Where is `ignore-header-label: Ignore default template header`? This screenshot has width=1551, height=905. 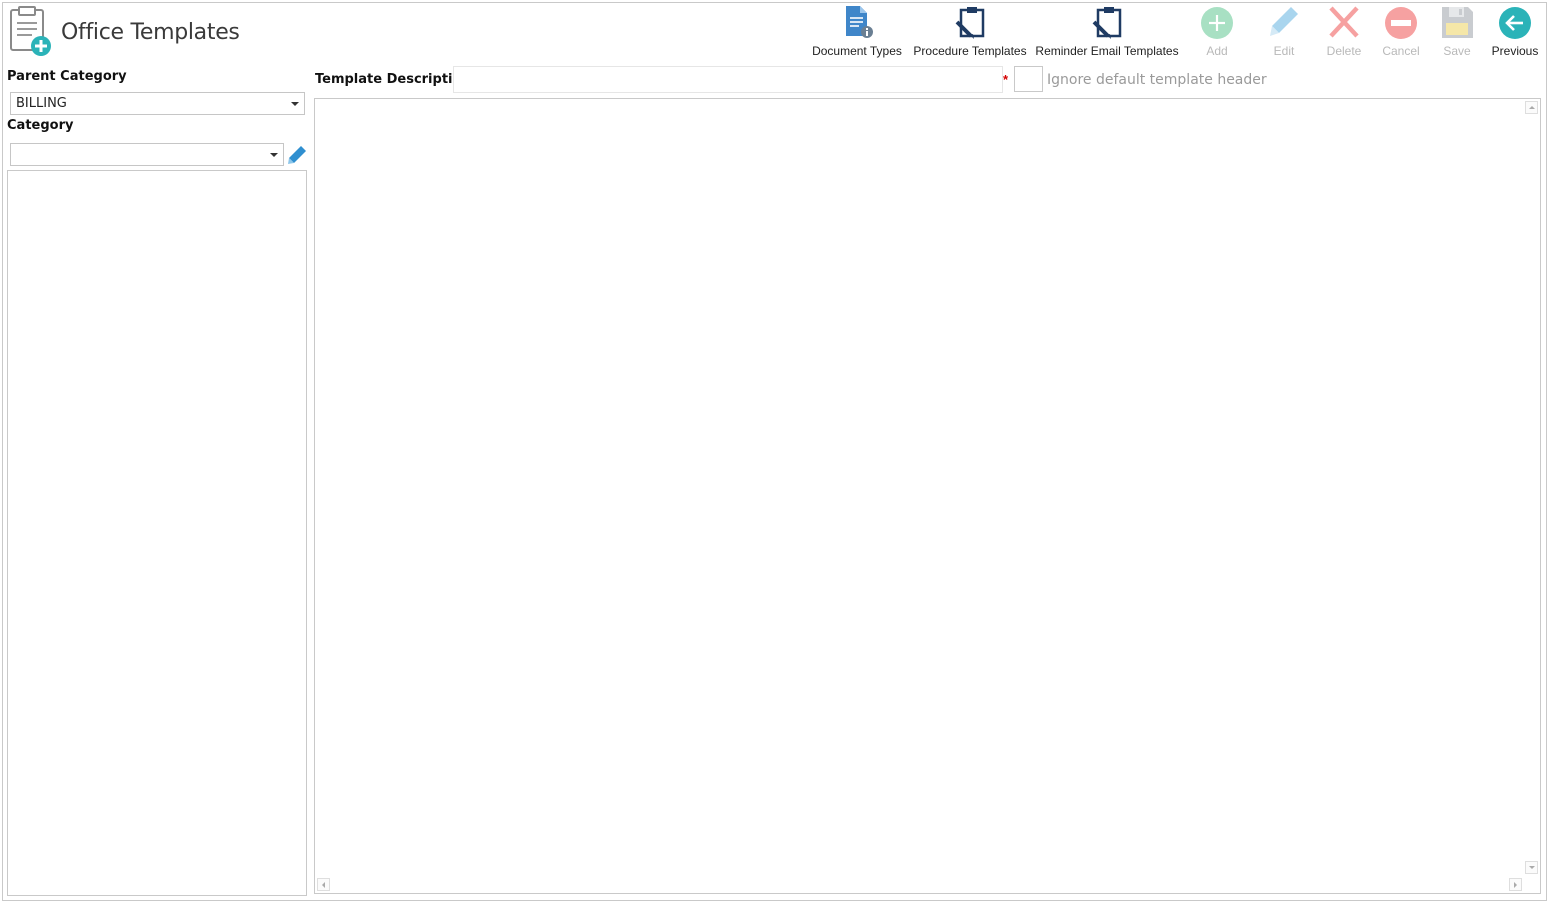
ignore-header-label: Ignore default template header is located at coordinates (1157, 80).